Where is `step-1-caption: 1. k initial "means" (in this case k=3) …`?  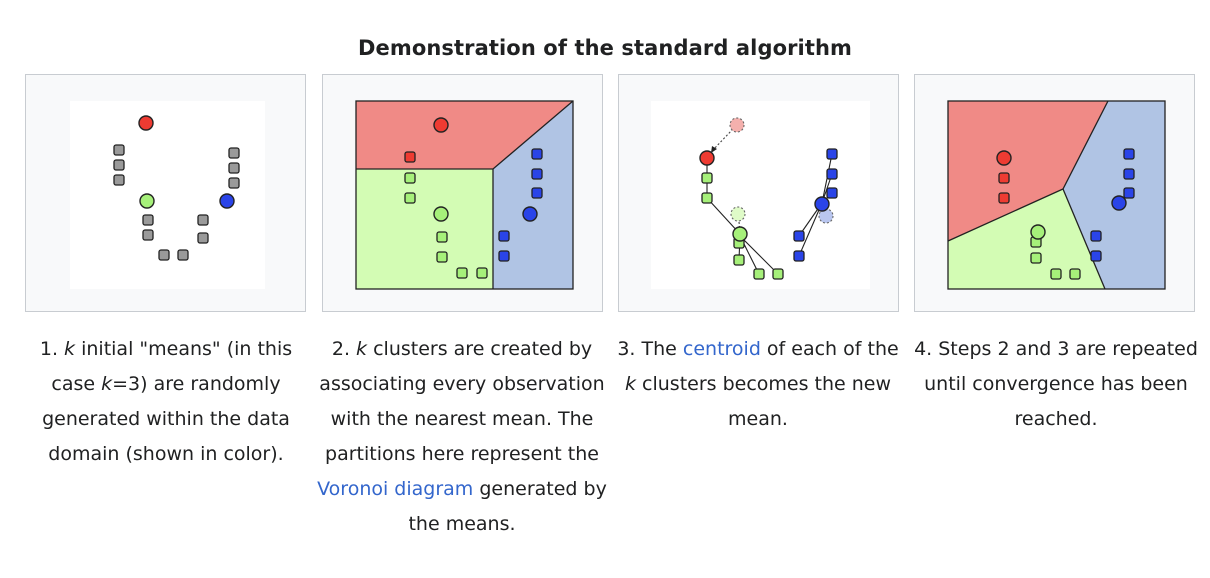 step-1-caption: 1. k initial "means" (in this case k=3) … is located at coordinates (166, 402).